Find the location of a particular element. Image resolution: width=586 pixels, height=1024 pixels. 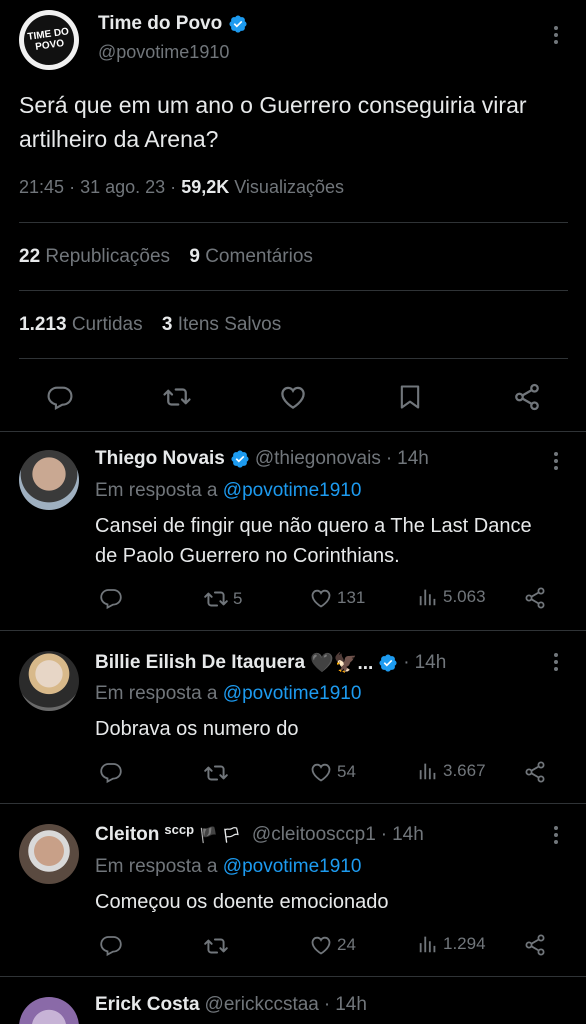

reply-actions: 54 3.667 is located at coordinates (325, 775).